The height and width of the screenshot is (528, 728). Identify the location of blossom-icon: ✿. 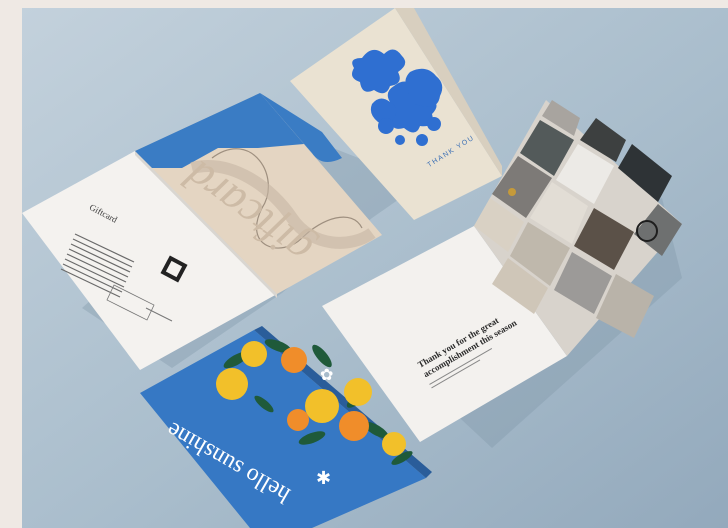
(326, 375).